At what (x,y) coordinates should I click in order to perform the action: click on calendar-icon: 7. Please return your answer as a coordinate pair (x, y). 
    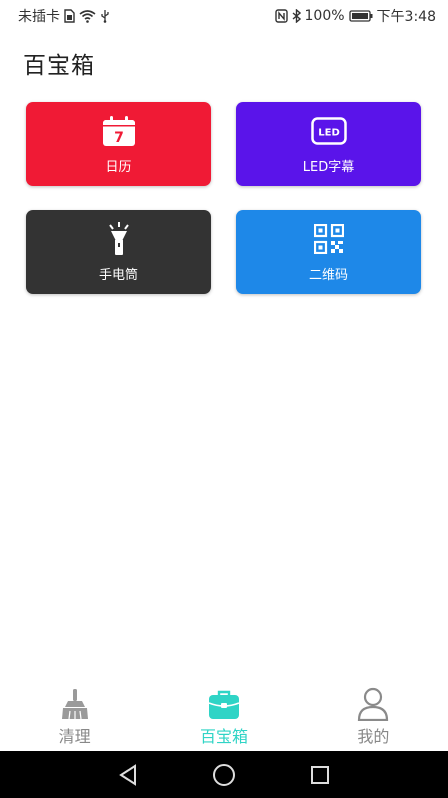
    Looking at the image, I should click on (119, 131).